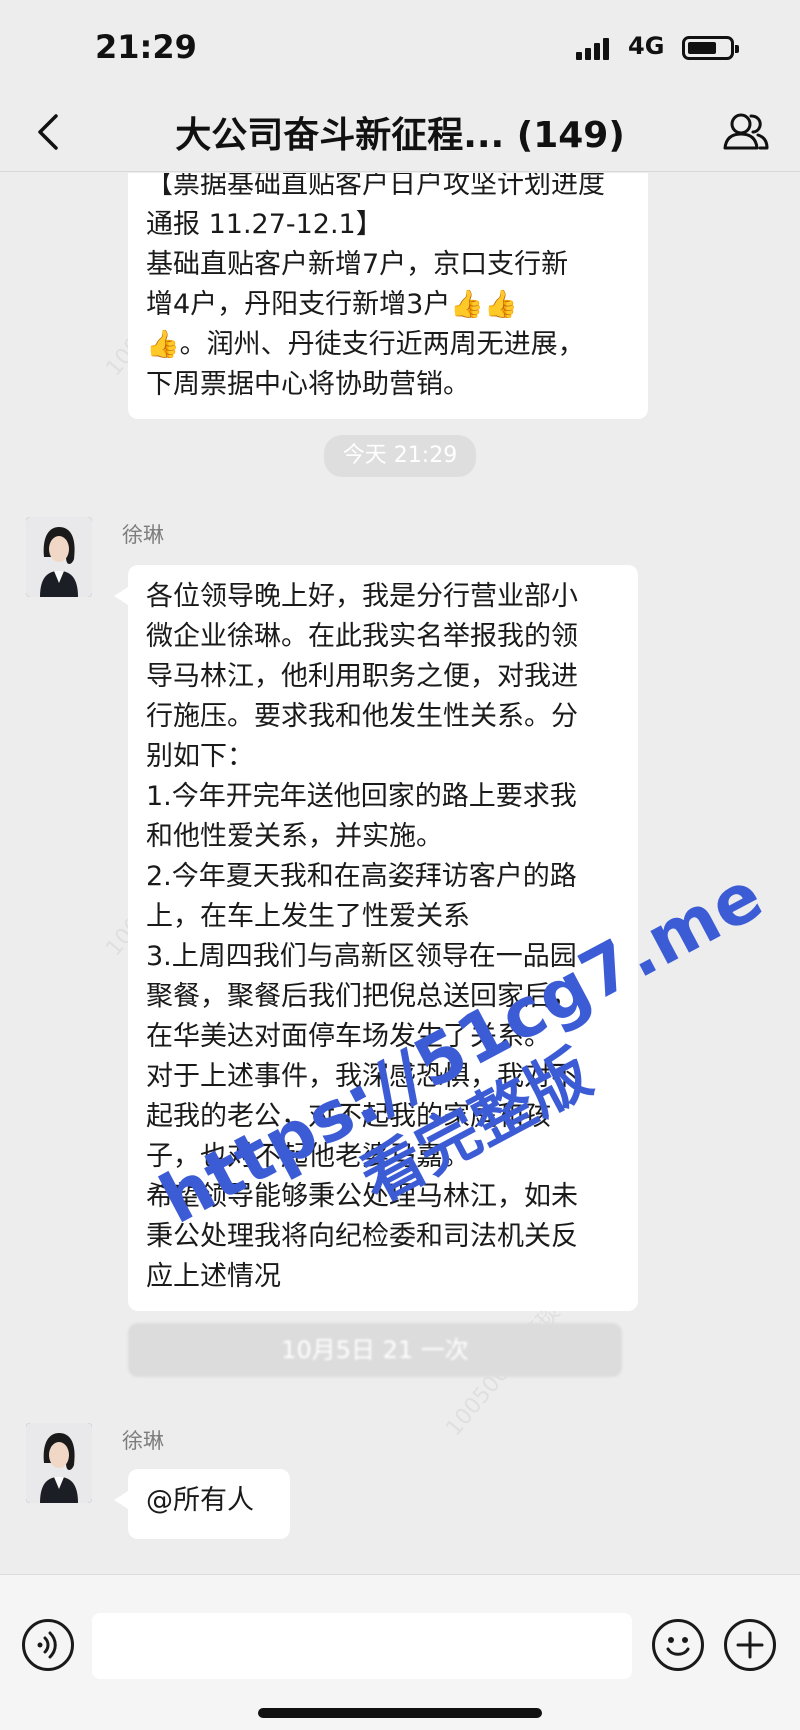  Describe the element at coordinates (362, 1646) in the screenshot. I see `message-input` at that location.